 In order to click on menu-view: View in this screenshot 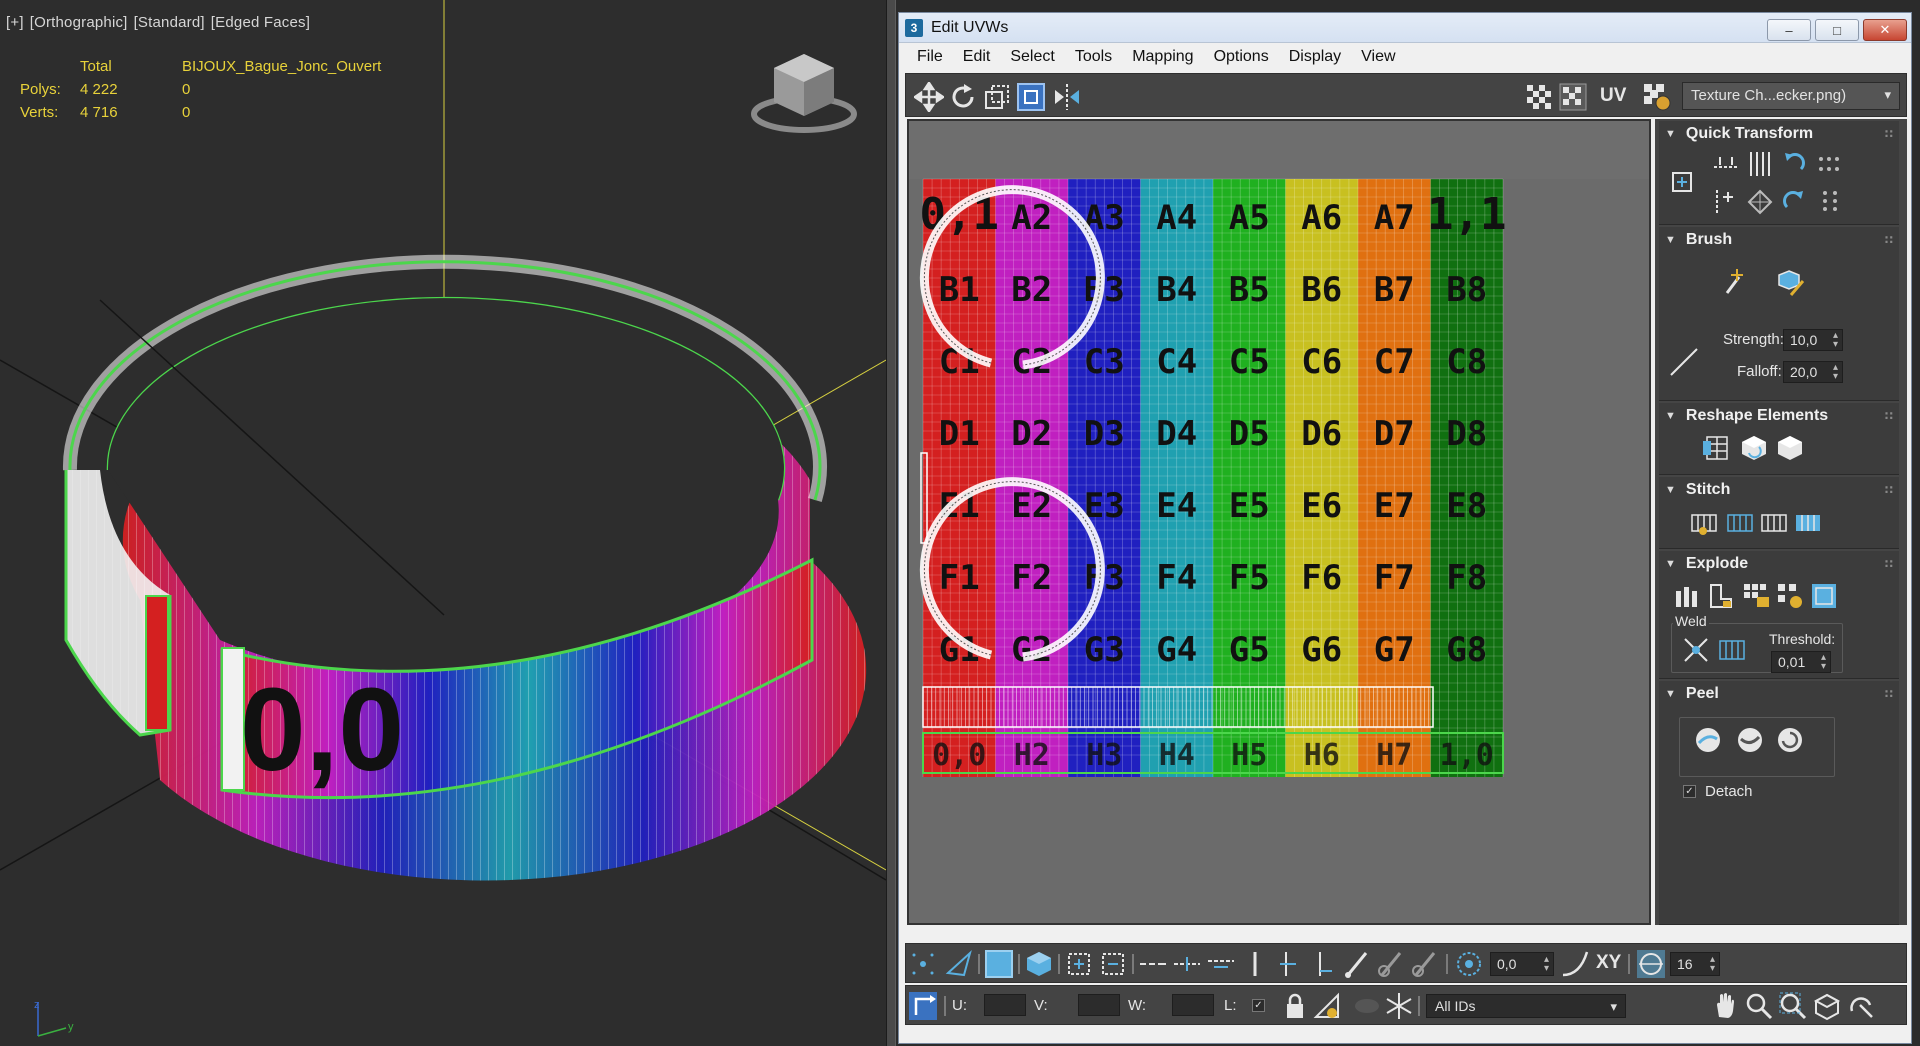, I will do `click(1378, 57)`.